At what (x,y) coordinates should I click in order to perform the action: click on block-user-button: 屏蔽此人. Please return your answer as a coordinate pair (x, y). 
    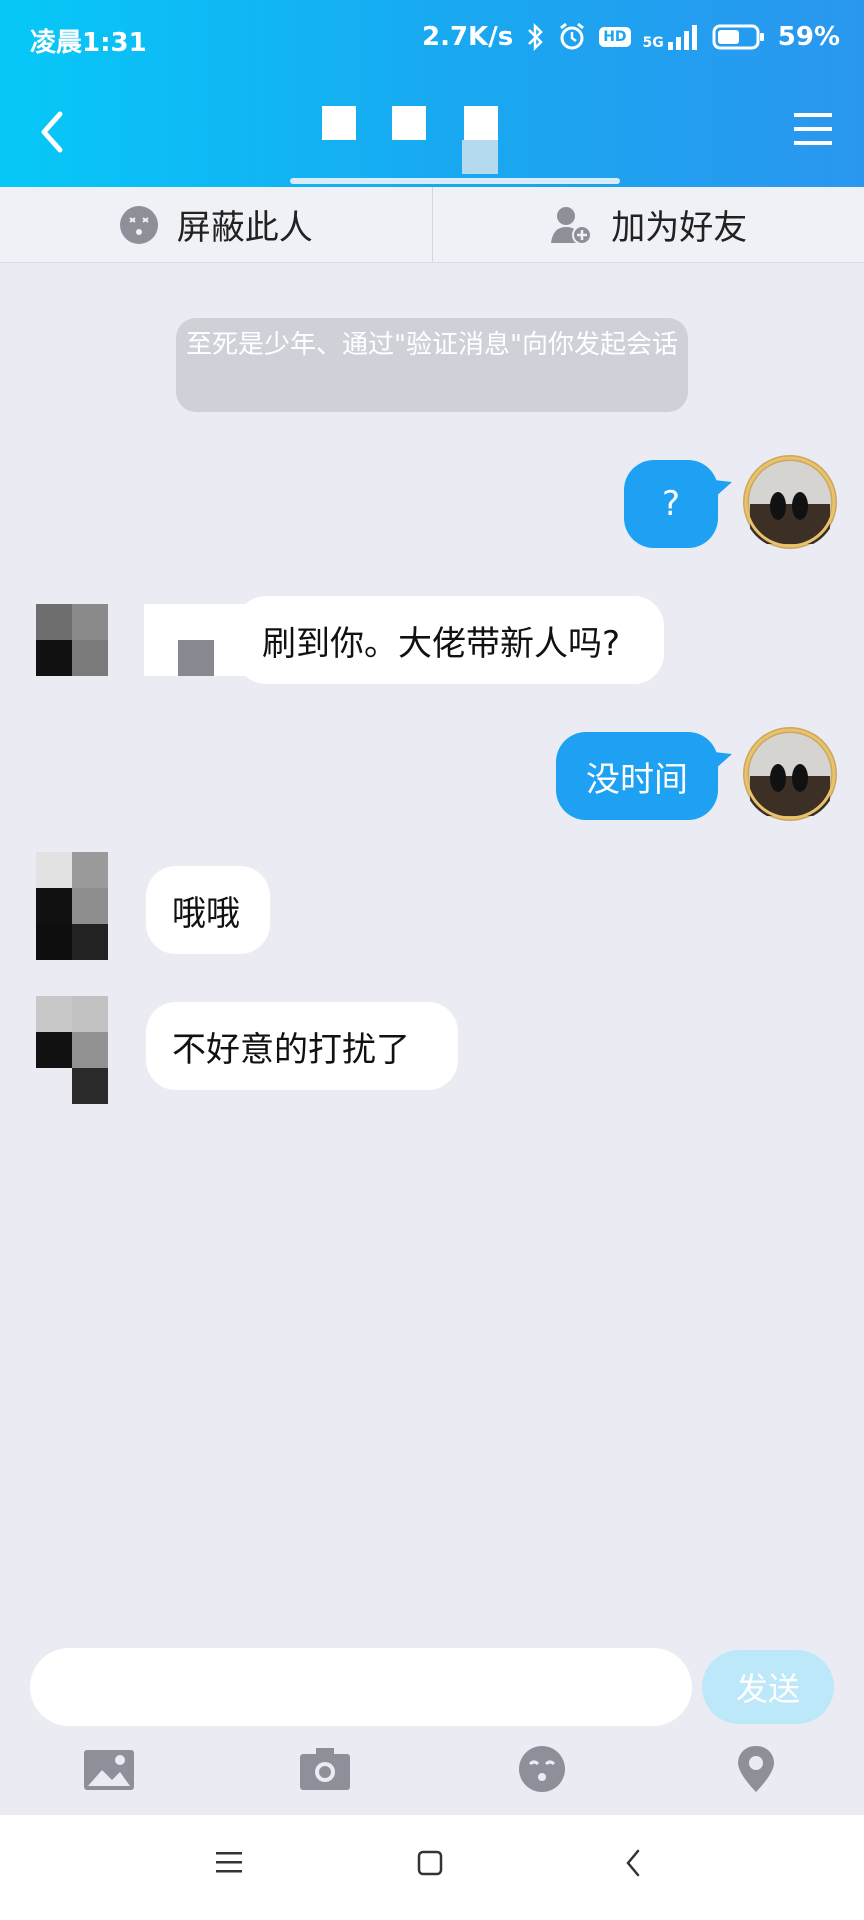
    Looking at the image, I should click on (216, 224).